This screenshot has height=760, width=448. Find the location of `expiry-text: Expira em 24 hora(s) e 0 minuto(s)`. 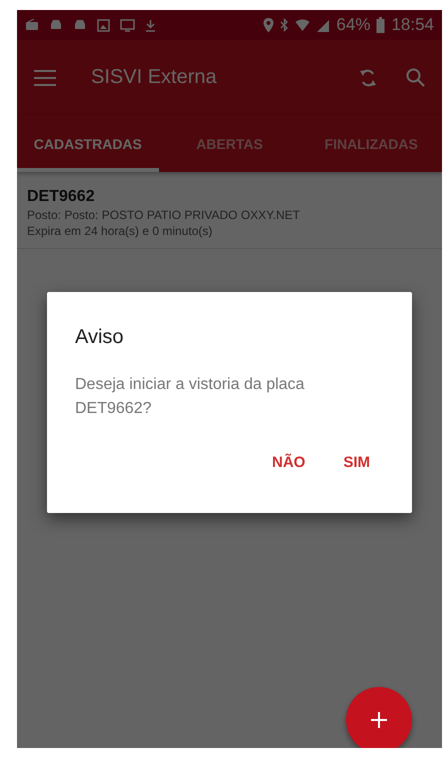

expiry-text: Expira em 24 hora(s) e 0 minuto(s) is located at coordinates (120, 231).